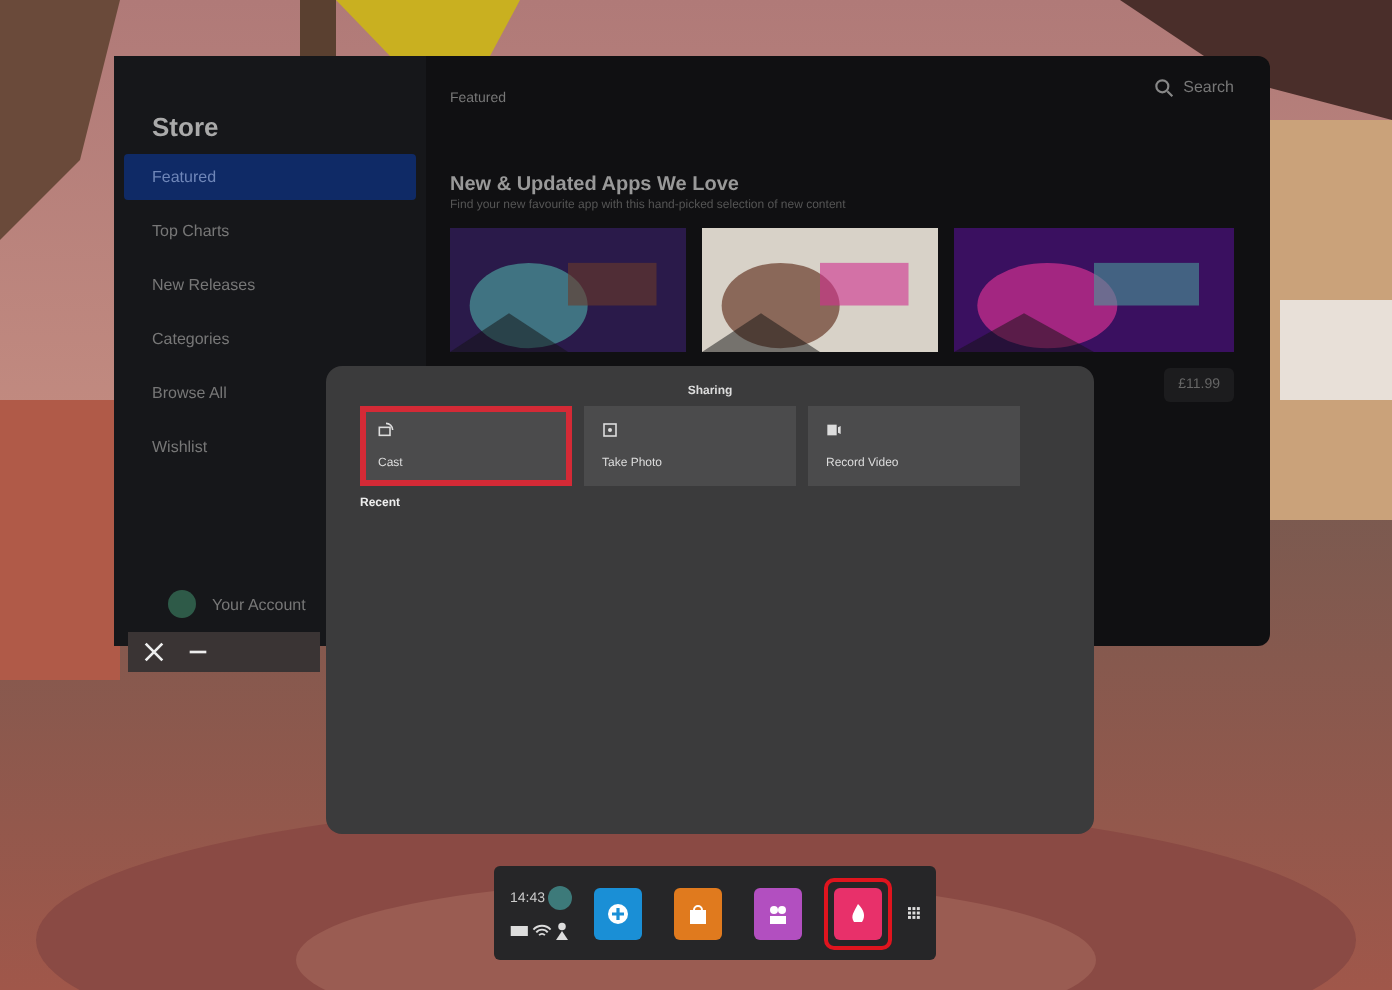  What do you see at coordinates (562, 931) in the screenshot?
I see `person-icon` at bounding box center [562, 931].